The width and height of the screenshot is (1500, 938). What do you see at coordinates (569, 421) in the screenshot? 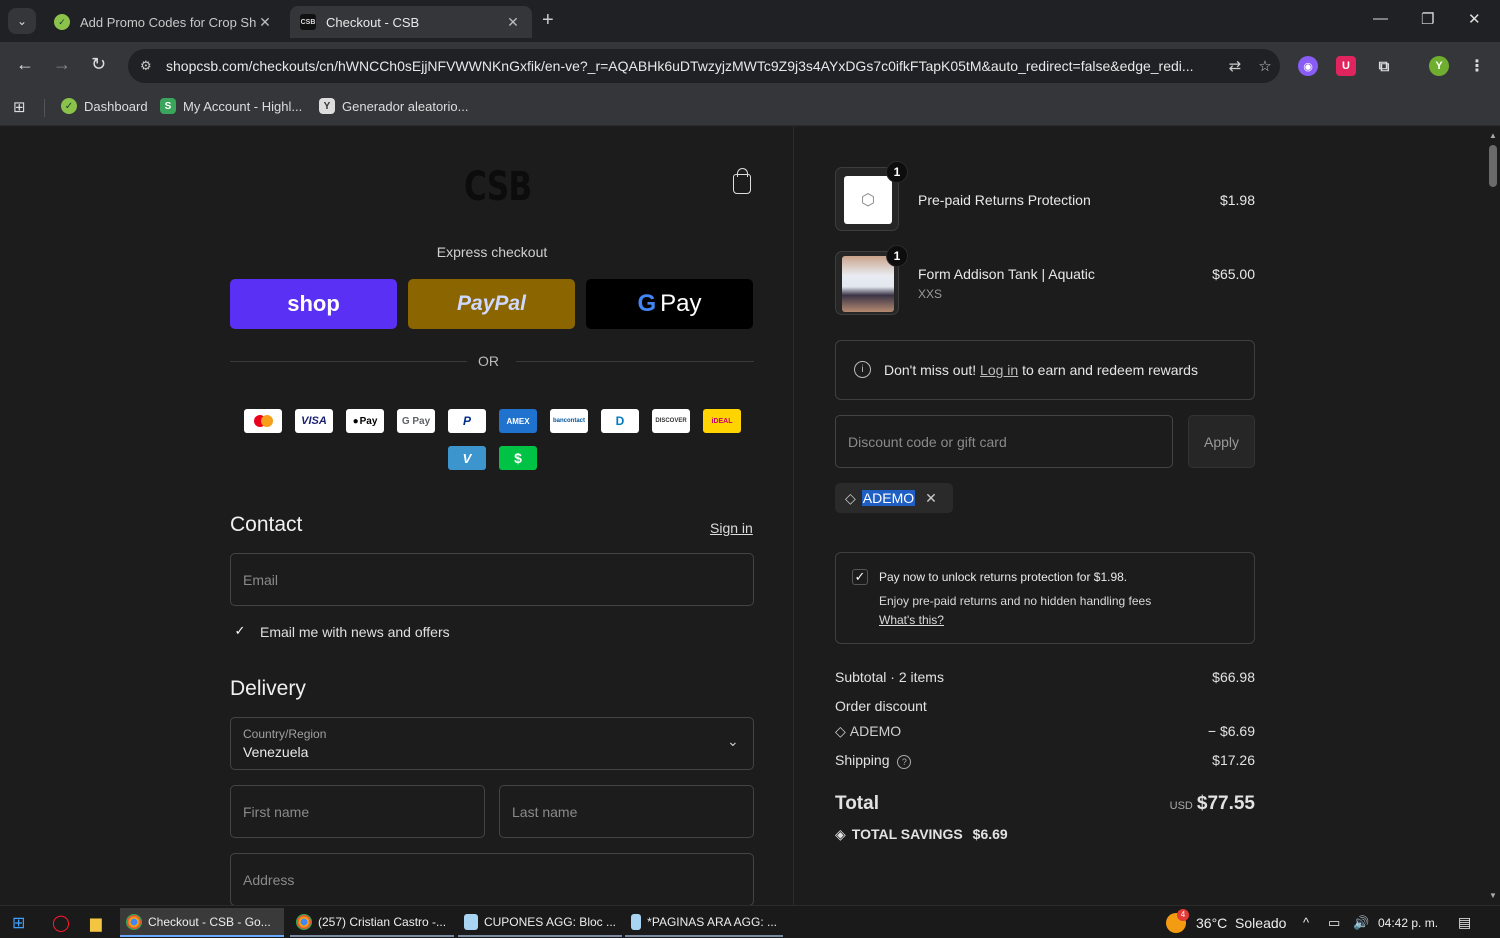
I see `bancontact-icon: bancontact` at bounding box center [569, 421].